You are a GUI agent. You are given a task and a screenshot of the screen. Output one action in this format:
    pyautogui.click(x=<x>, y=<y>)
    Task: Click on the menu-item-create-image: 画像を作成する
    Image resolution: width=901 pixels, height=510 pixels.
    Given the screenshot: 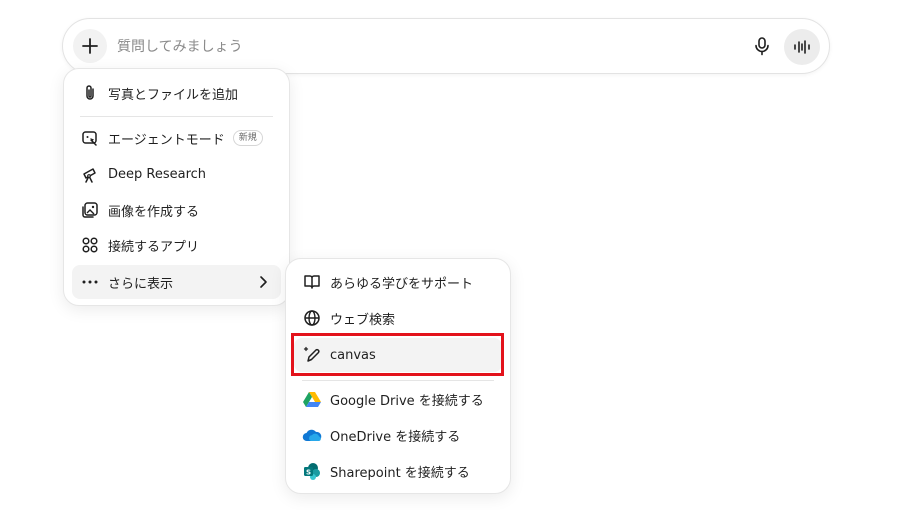 What is the action you would take?
    pyautogui.click(x=176, y=210)
    